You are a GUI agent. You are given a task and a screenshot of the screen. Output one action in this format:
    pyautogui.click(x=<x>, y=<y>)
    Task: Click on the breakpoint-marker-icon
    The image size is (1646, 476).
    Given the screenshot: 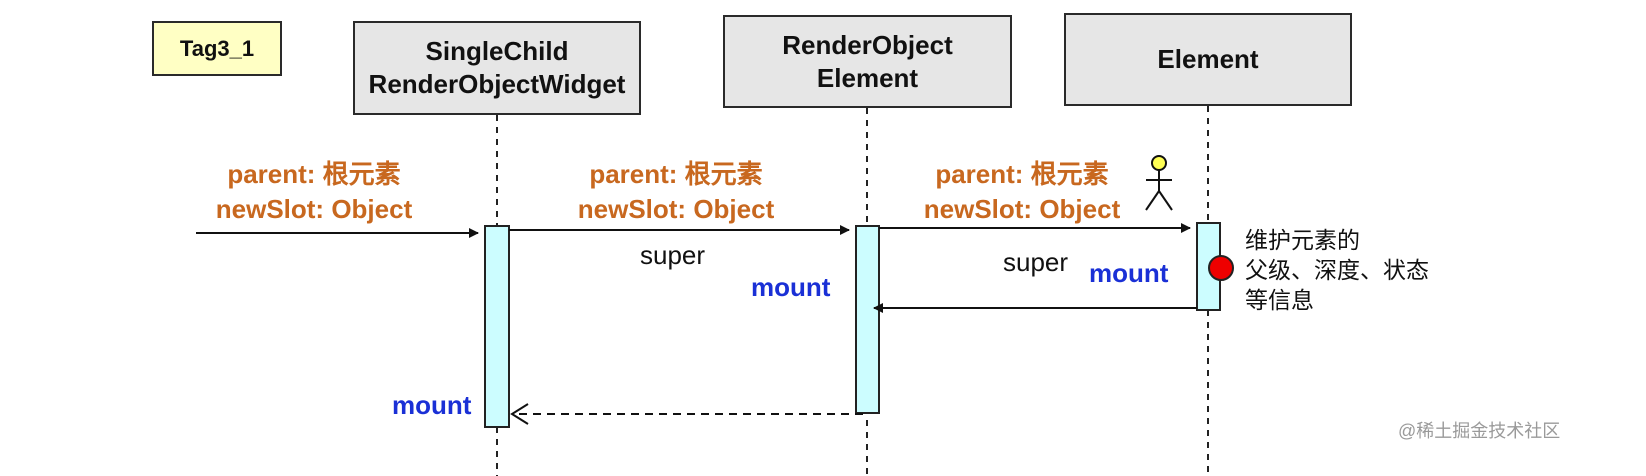 What is the action you would take?
    pyautogui.click(x=1221, y=268)
    